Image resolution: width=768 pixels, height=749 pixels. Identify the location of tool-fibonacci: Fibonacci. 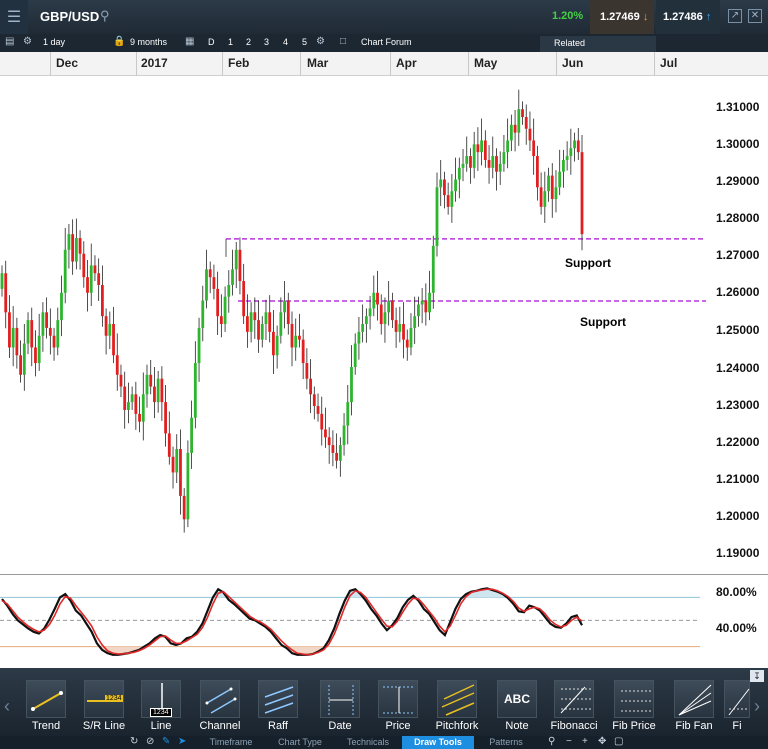
(574, 706).